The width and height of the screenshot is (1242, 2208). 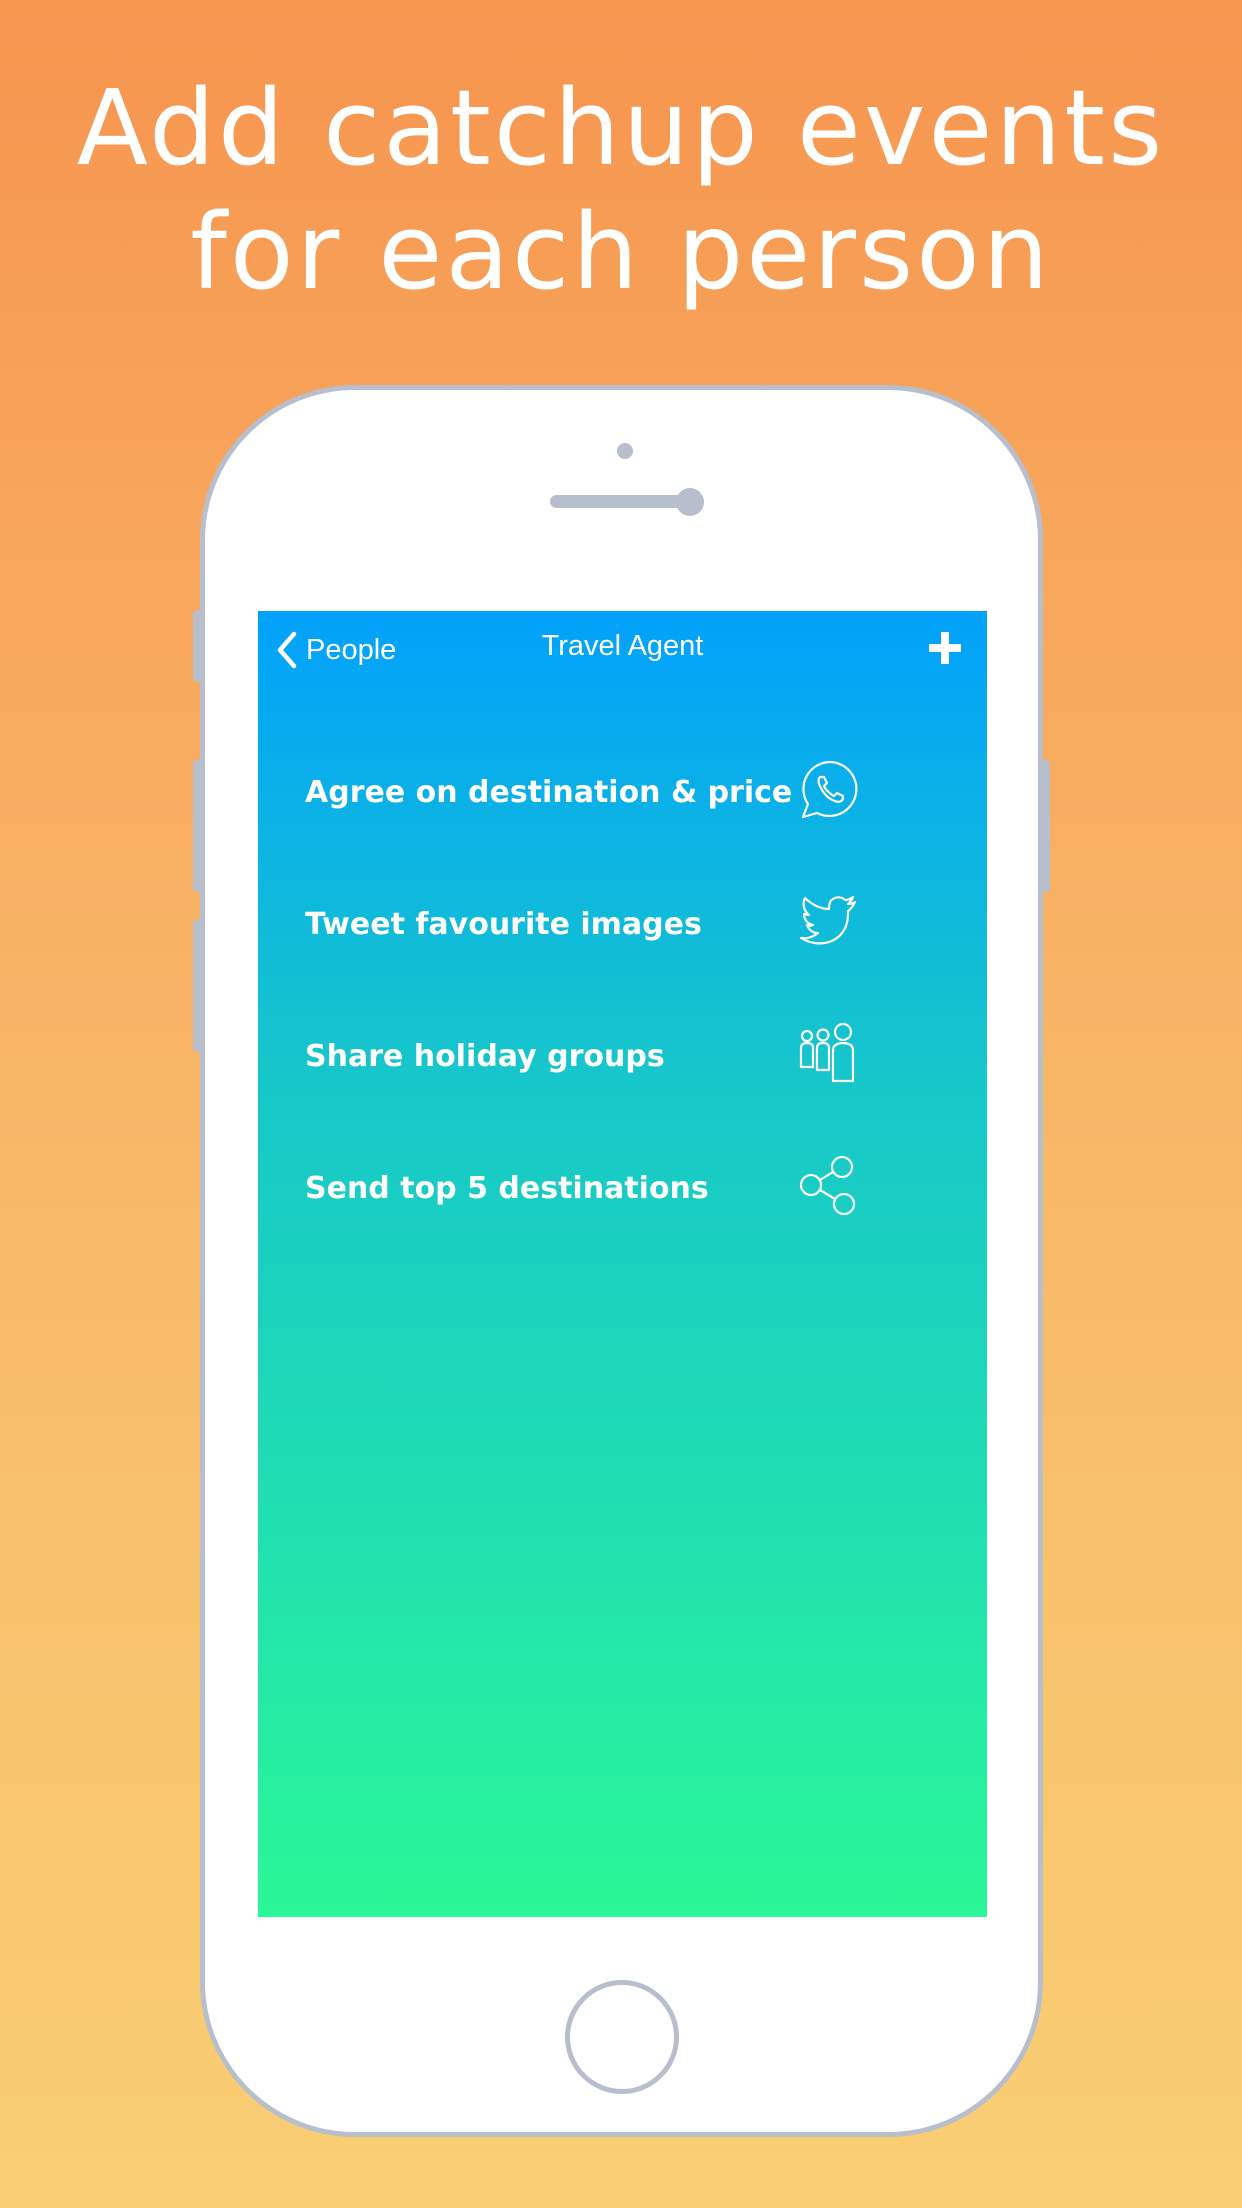 What do you see at coordinates (625, 501) in the screenshot?
I see `phone-speaker` at bounding box center [625, 501].